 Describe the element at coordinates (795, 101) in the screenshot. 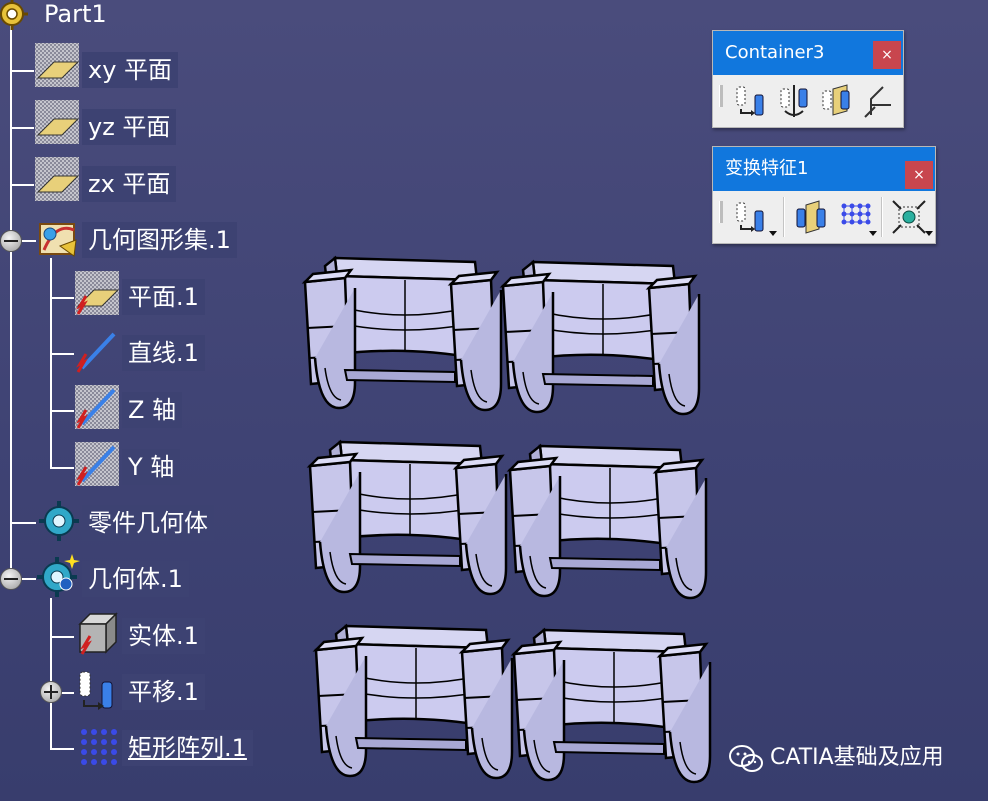

I see `rotate-icon` at that location.